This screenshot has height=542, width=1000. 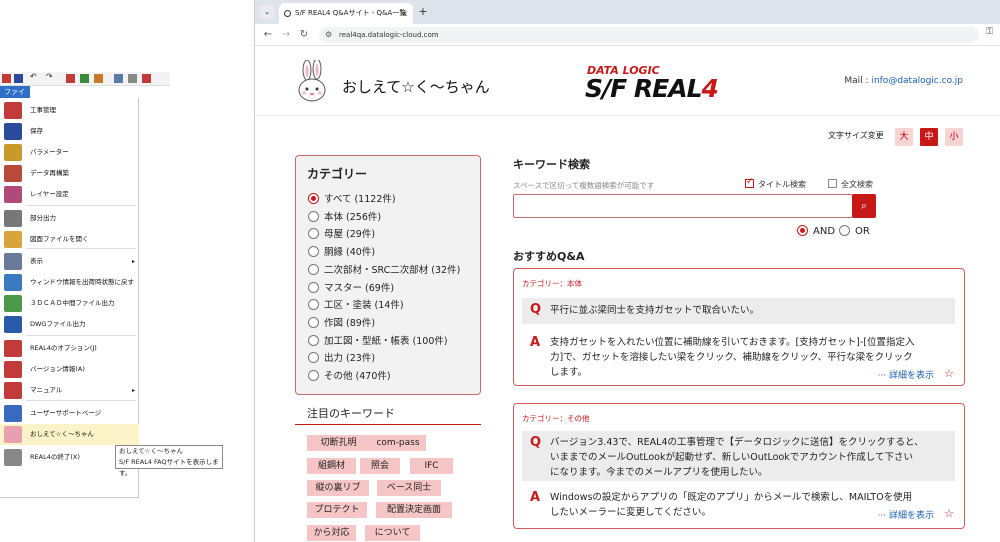 I want to click on category-item: 二次部材・SRC二次部材 (32件), so click(x=384, y=270).